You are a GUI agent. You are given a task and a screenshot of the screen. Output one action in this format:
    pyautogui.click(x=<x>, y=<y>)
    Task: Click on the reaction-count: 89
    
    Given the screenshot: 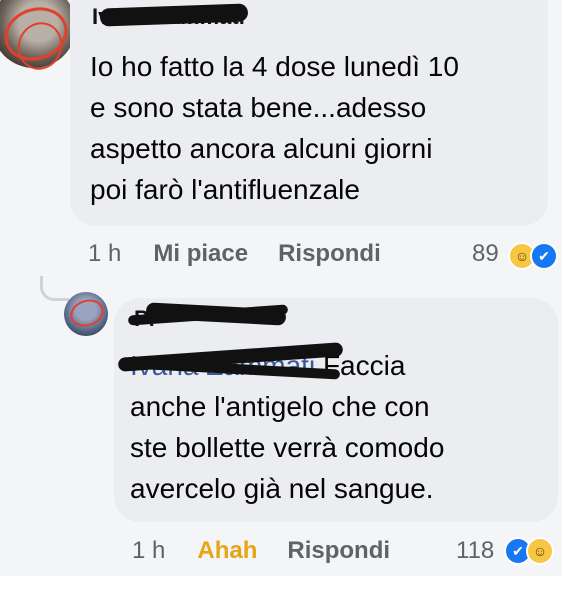 What is the action you would take?
    pyautogui.click(x=485, y=254)
    